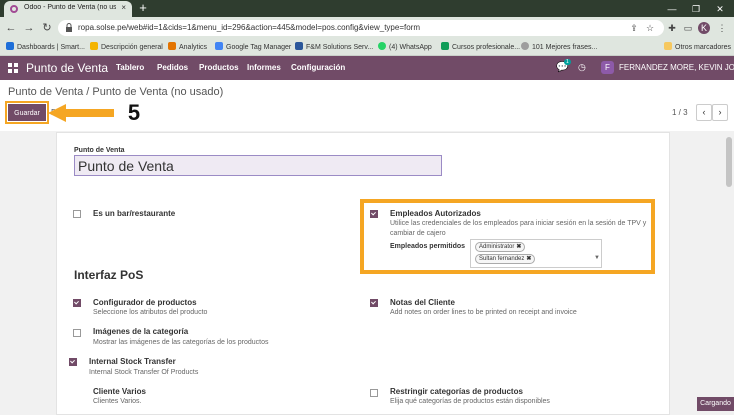 This screenshot has height=415, width=734. What do you see at coordinates (715, 404) in the screenshot?
I see `loading-indicator: Cargando` at bounding box center [715, 404].